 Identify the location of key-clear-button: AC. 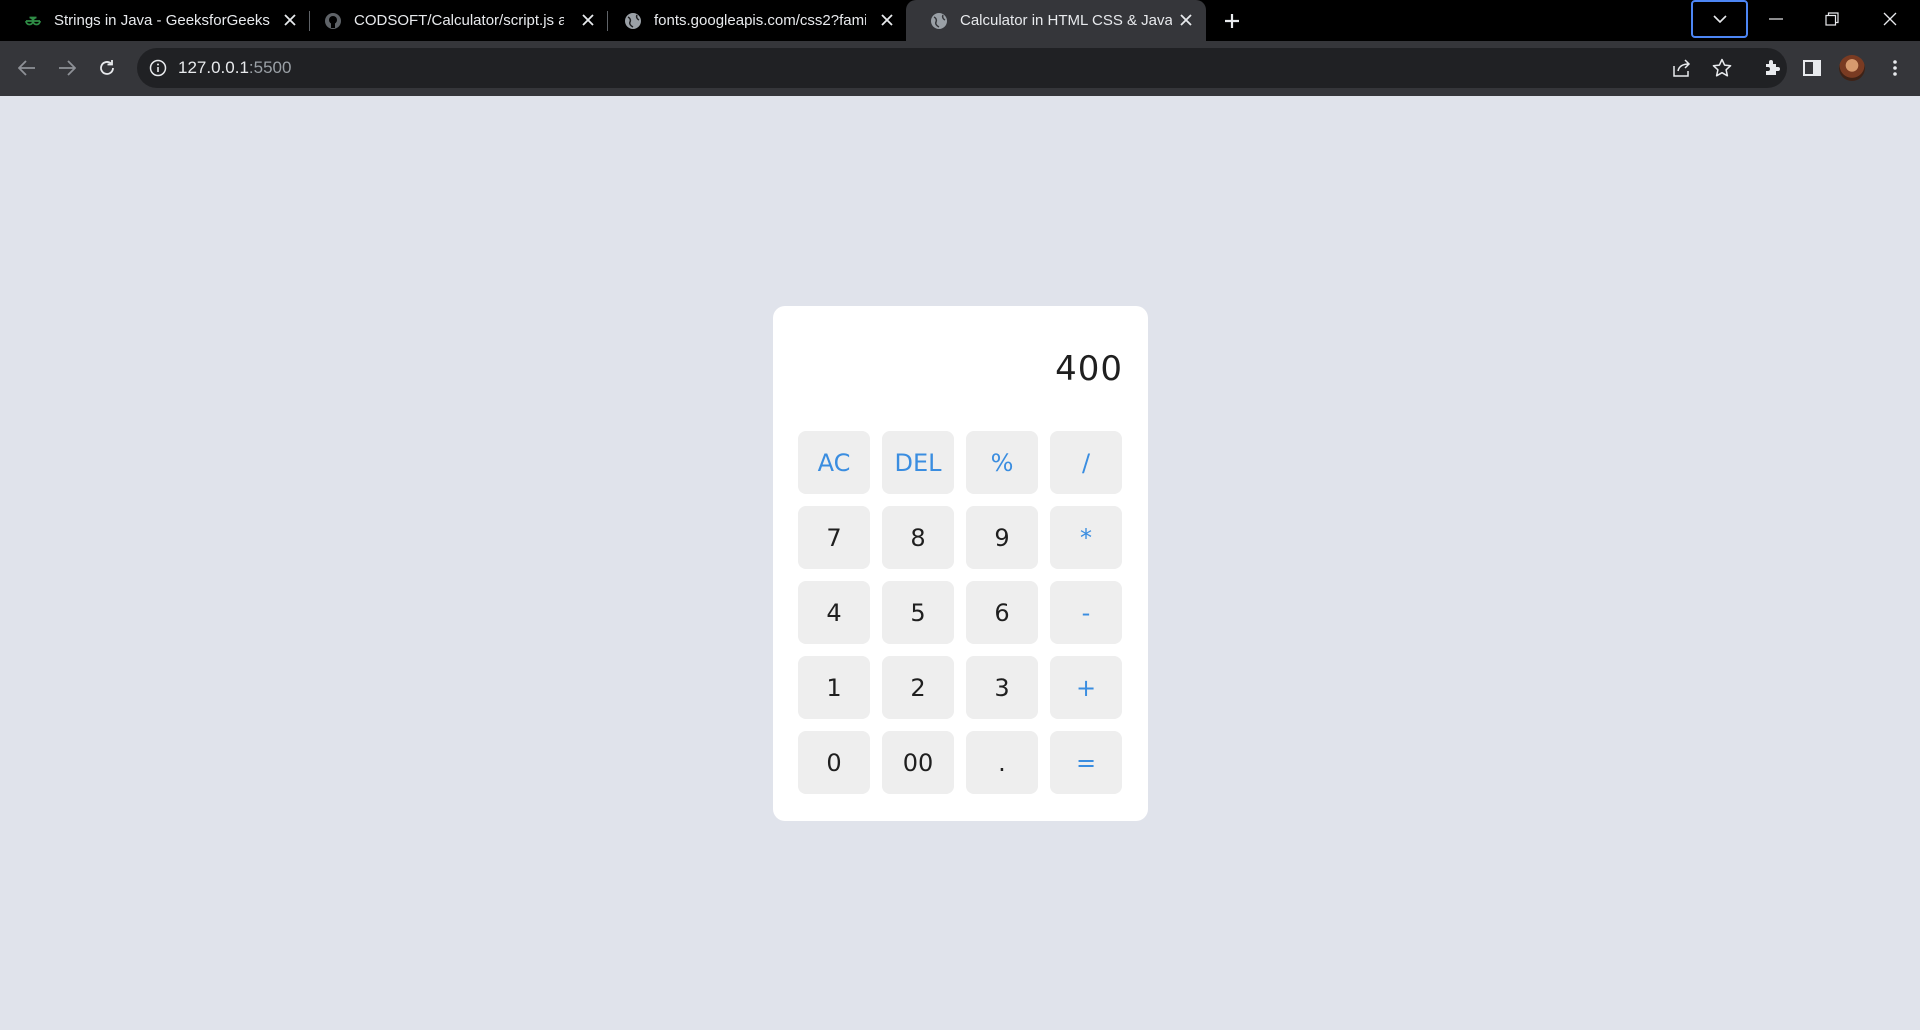
(834, 462).